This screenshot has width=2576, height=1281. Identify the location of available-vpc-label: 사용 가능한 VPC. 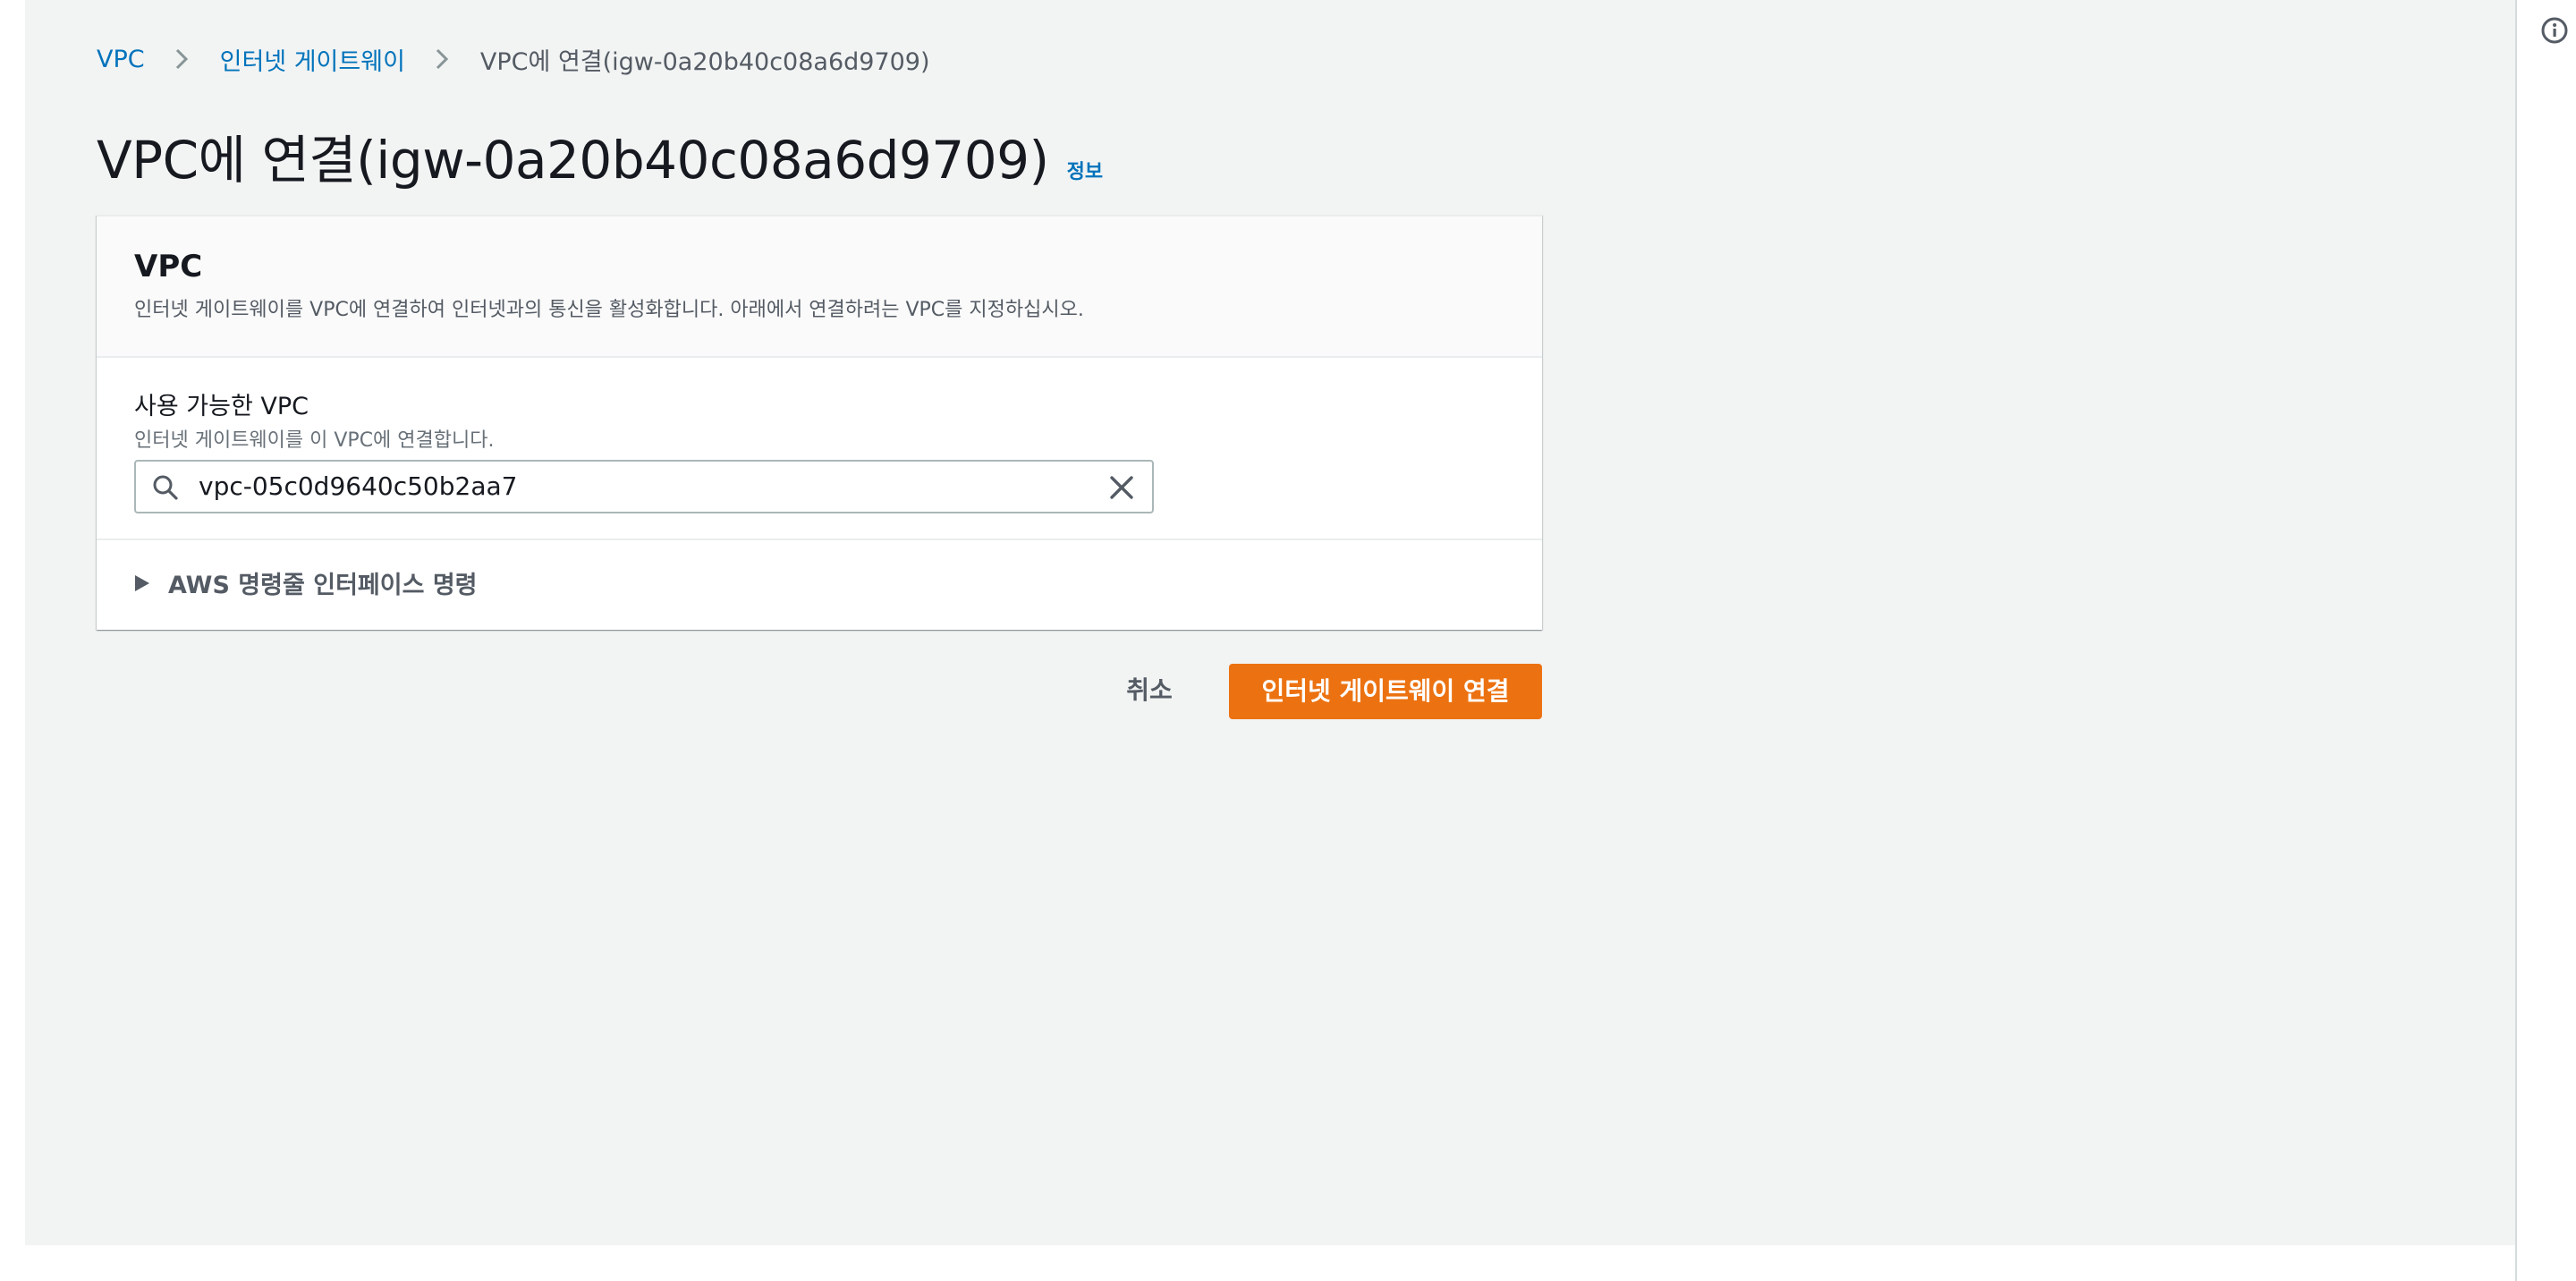
(221, 406).